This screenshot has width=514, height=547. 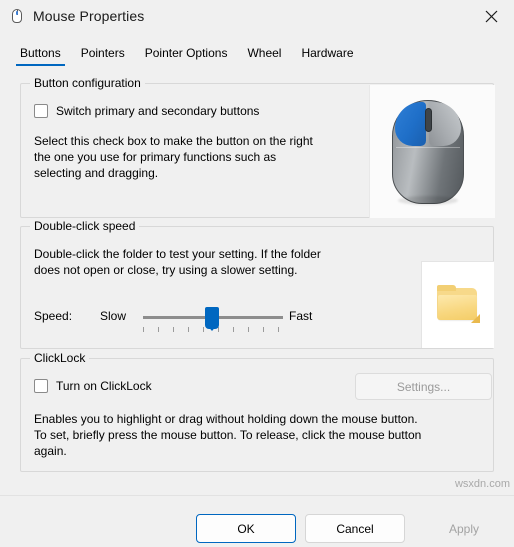 I want to click on switch-buttons-label: Switch primary and secondary buttons, so click(x=158, y=111).